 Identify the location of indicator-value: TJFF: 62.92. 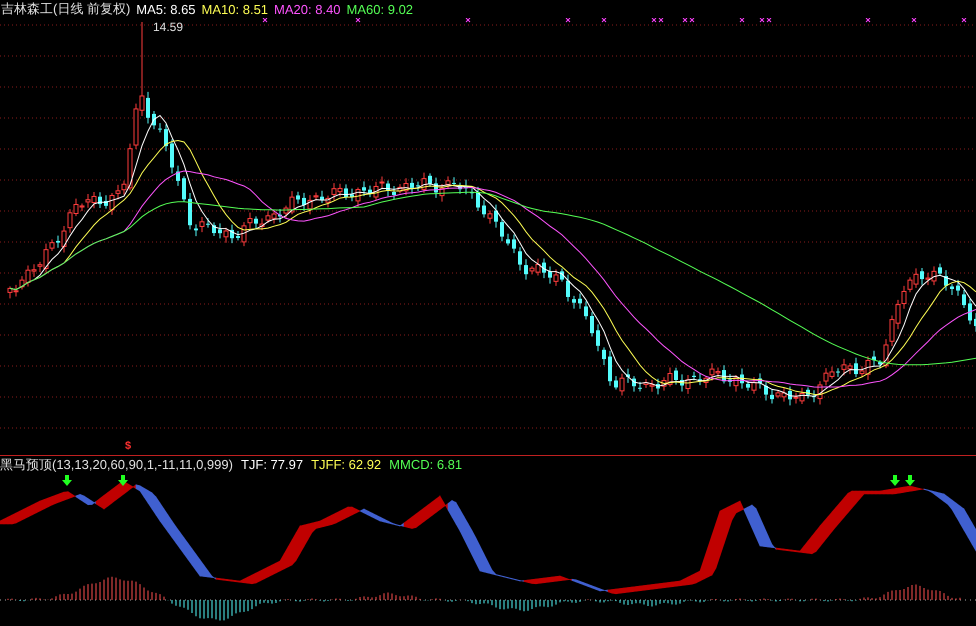
(346, 464).